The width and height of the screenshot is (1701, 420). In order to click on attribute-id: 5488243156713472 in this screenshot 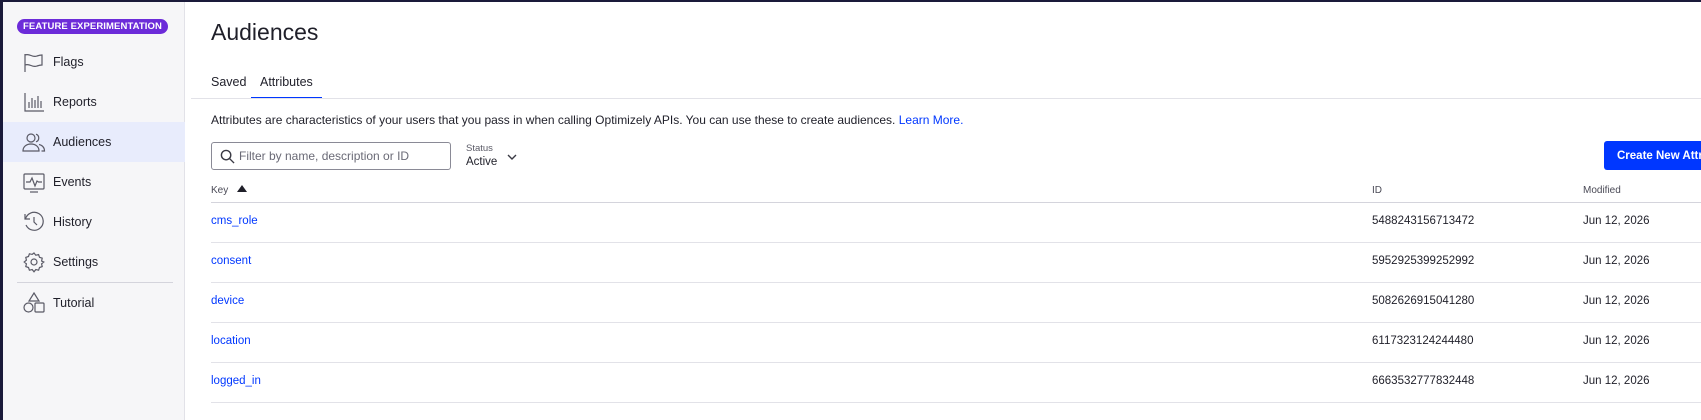, I will do `click(1423, 221)`.